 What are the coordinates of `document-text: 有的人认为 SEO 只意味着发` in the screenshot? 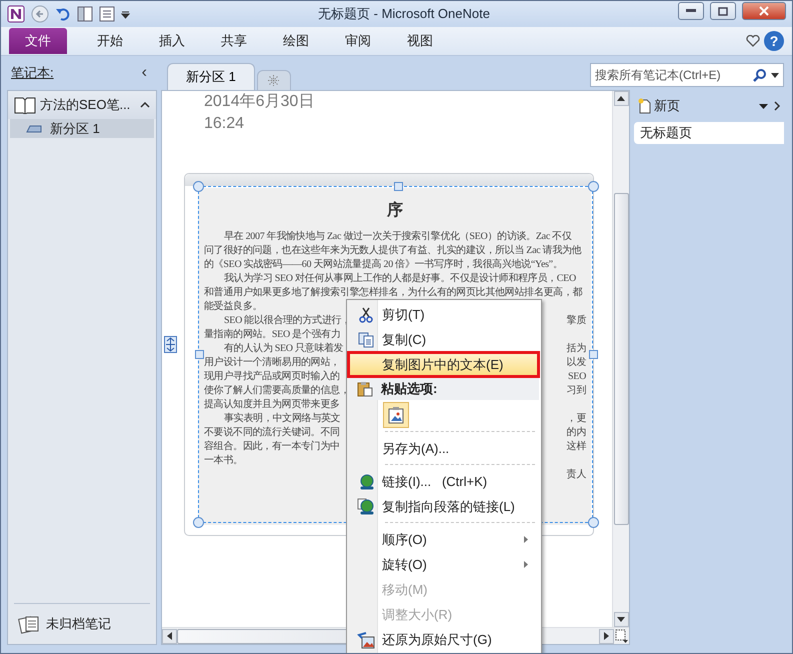 It's located at (284, 349).